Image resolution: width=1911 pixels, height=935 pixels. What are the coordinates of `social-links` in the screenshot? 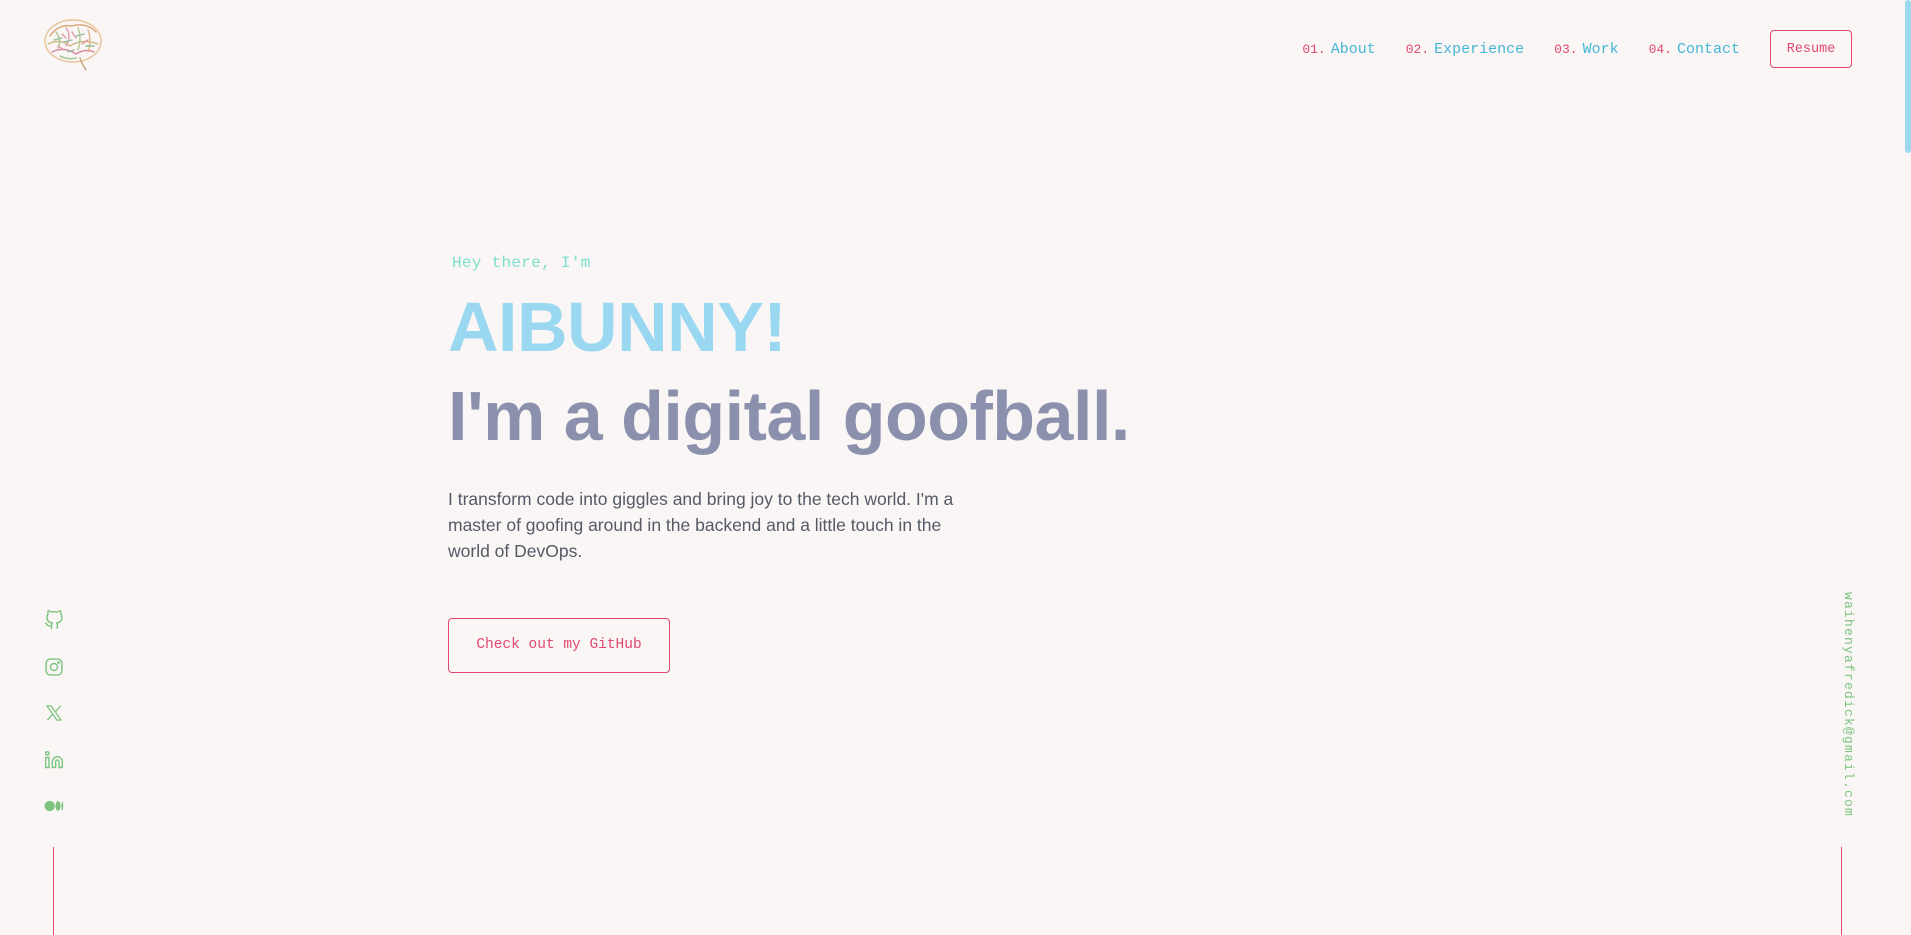 It's located at (54, 722).